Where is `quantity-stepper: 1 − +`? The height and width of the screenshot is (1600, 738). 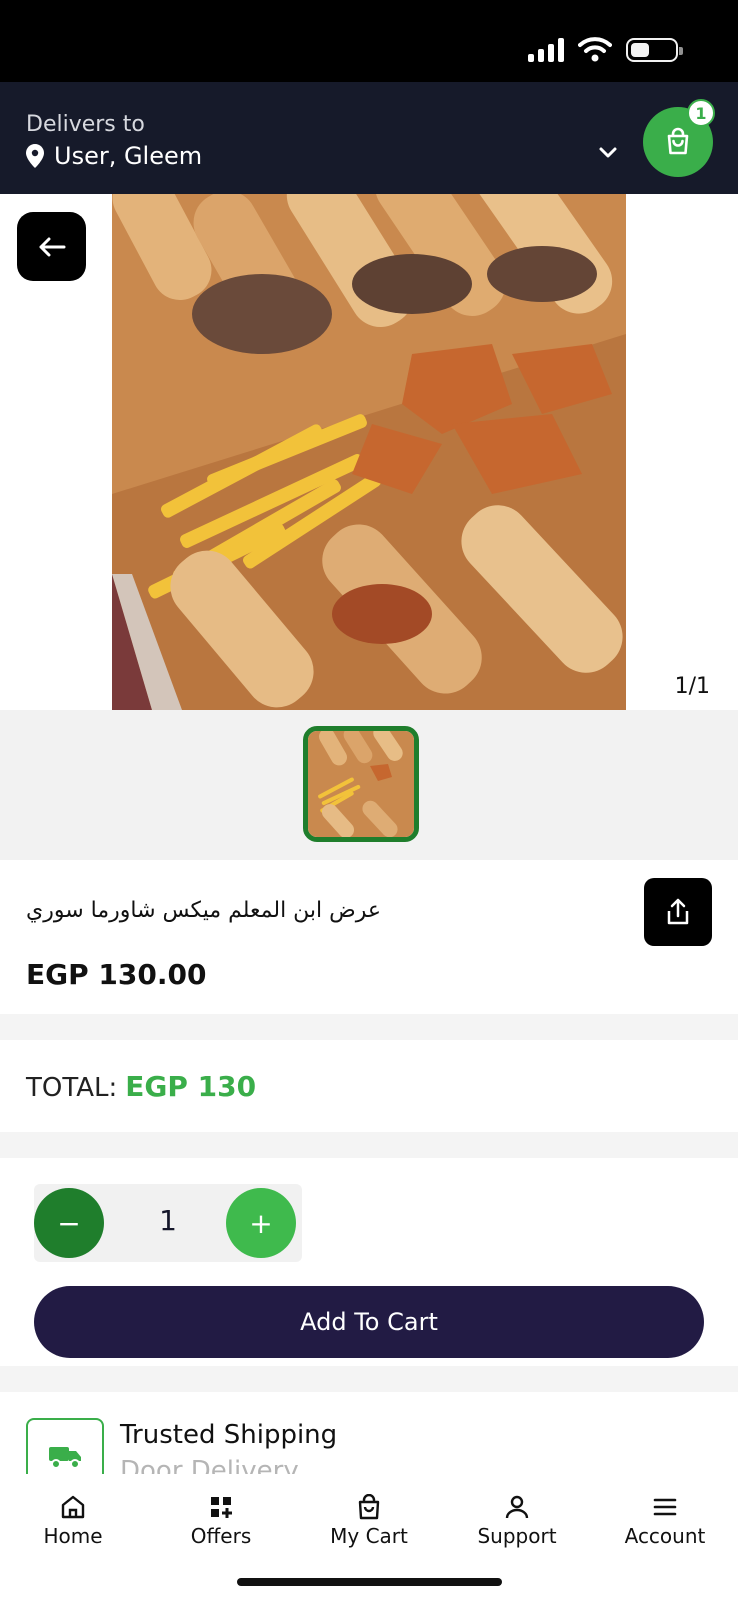
quantity-stepper: 1 − + is located at coordinates (168, 1223).